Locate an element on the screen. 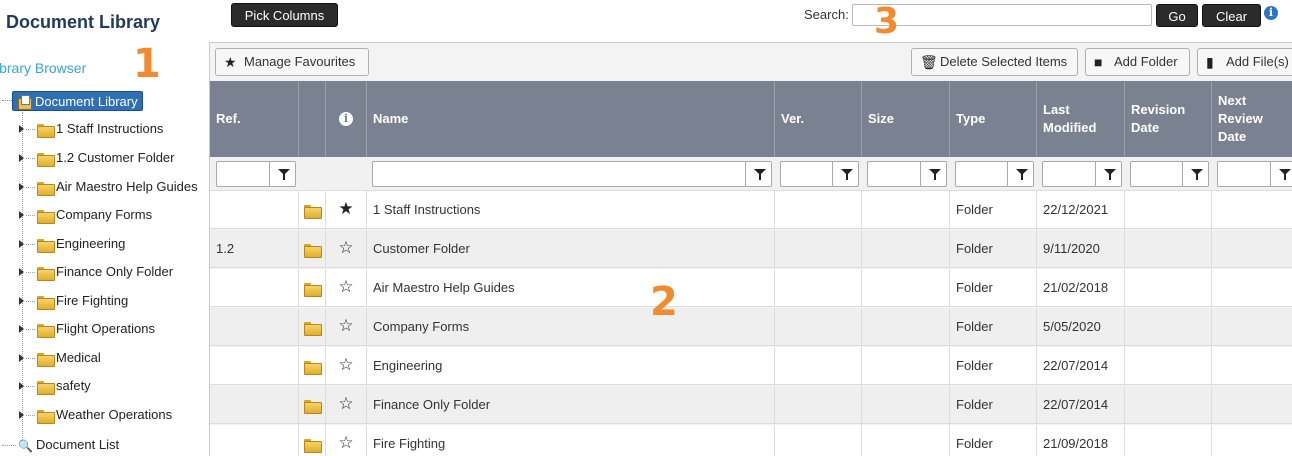 Image resolution: width=1292 pixels, height=456 pixels. filter-name is located at coordinates (572, 174).